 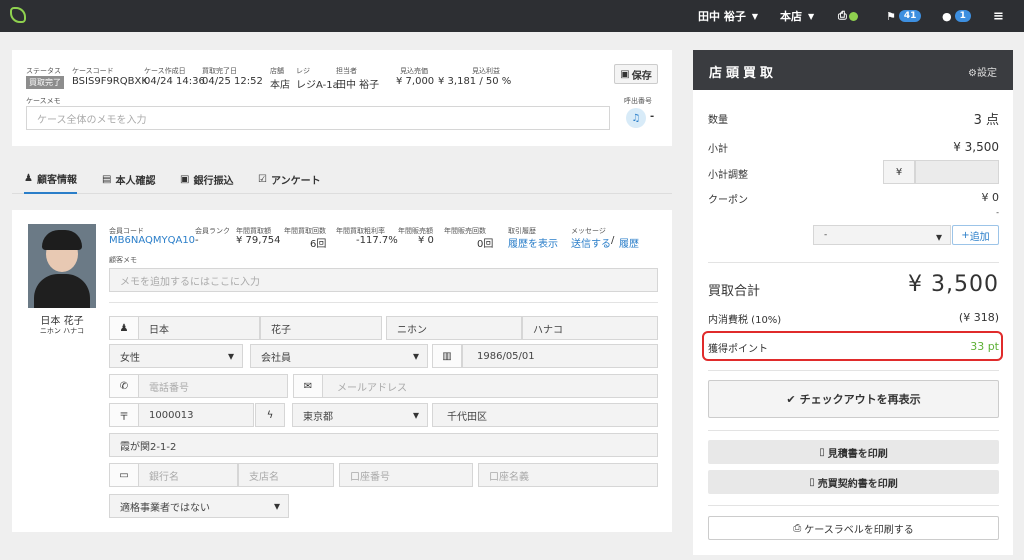 What do you see at coordinates (56, 180) in the screenshot?
I see `tab-label: 顧客情報` at bounding box center [56, 180].